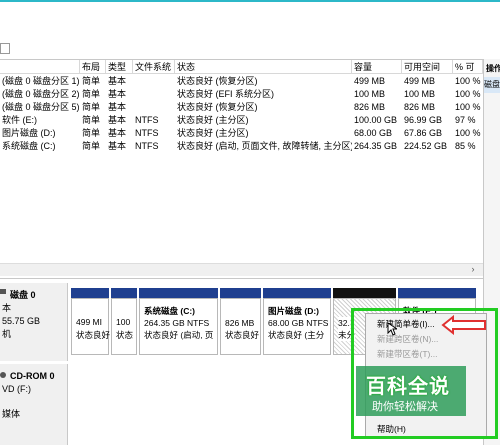  Describe the element at coordinates (89, 322) in the screenshot. I see `partition-size: 499 MI` at that location.